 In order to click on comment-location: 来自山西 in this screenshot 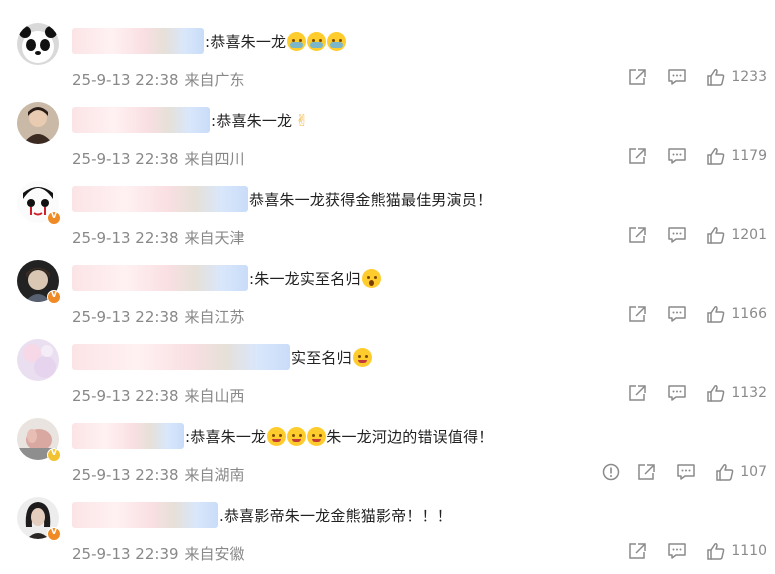, I will do `click(214, 396)`.